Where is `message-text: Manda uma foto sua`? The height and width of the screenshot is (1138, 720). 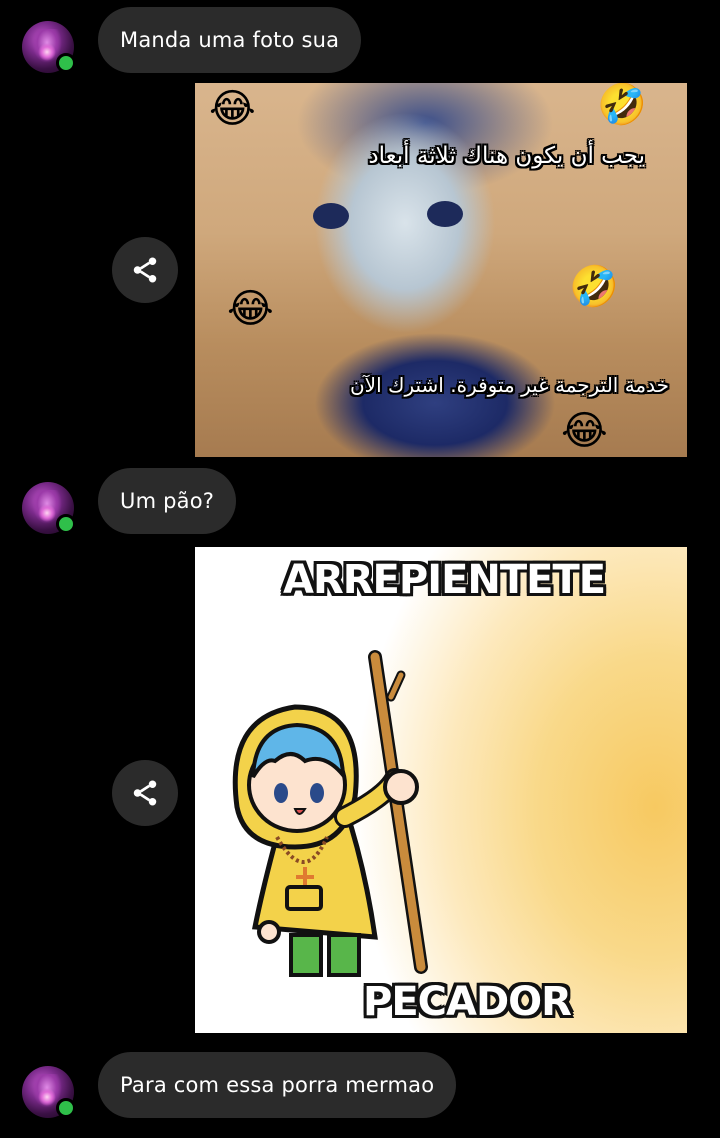 message-text: Manda uma foto sua is located at coordinates (230, 40).